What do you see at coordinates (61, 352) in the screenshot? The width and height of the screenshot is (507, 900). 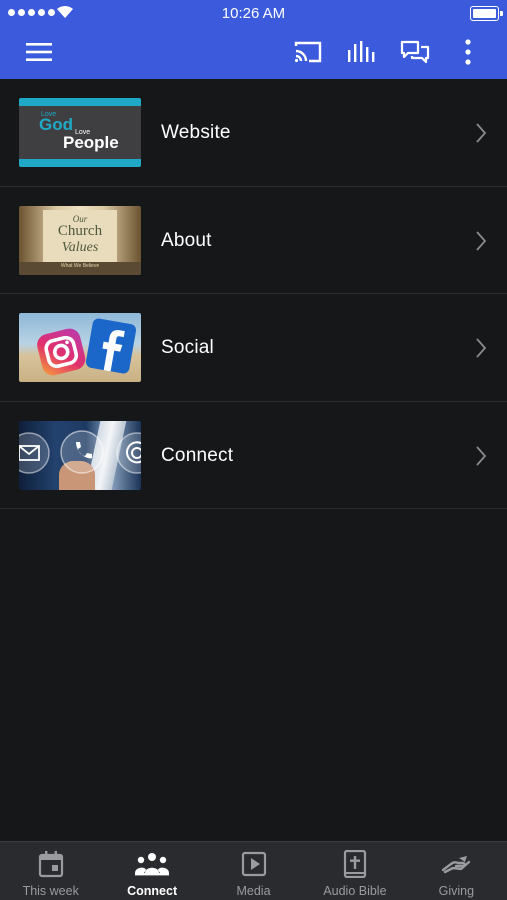 I see `instagram-logo` at bounding box center [61, 352].